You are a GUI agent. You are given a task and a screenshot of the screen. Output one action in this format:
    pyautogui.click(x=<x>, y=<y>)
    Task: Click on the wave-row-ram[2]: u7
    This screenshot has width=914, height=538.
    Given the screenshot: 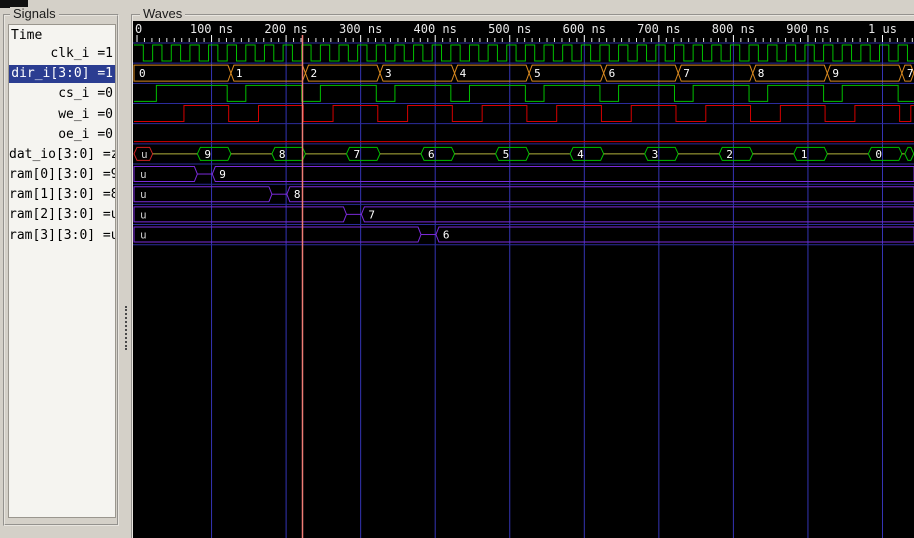 What is the action you would take?
    pyautogui.click(x=523, y=214)
    